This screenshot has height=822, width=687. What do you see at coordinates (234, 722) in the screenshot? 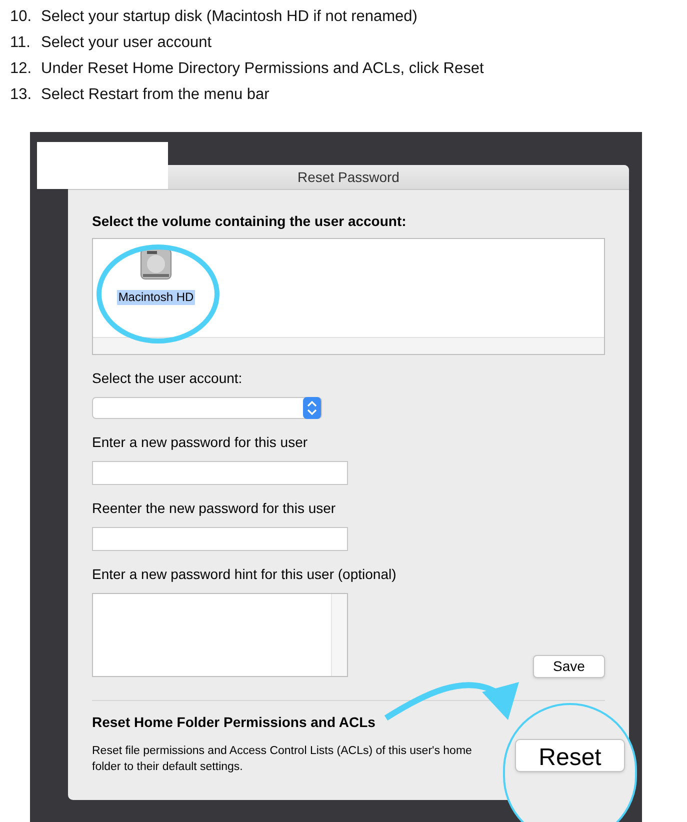
I see `section-heading: Reset Home Folder Permissions and ACLs` at bounding box center [234, 722].